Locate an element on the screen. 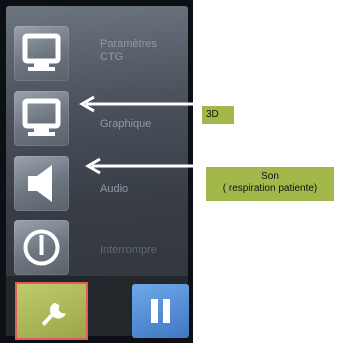  menu-label-line-2: CTG is located at coordinates (112, 57).